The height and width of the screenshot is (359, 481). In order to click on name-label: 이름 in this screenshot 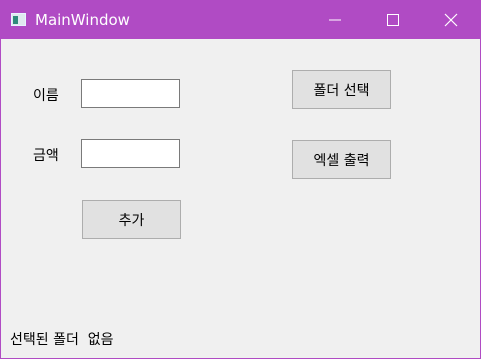, I will do `click(46, 96)`.